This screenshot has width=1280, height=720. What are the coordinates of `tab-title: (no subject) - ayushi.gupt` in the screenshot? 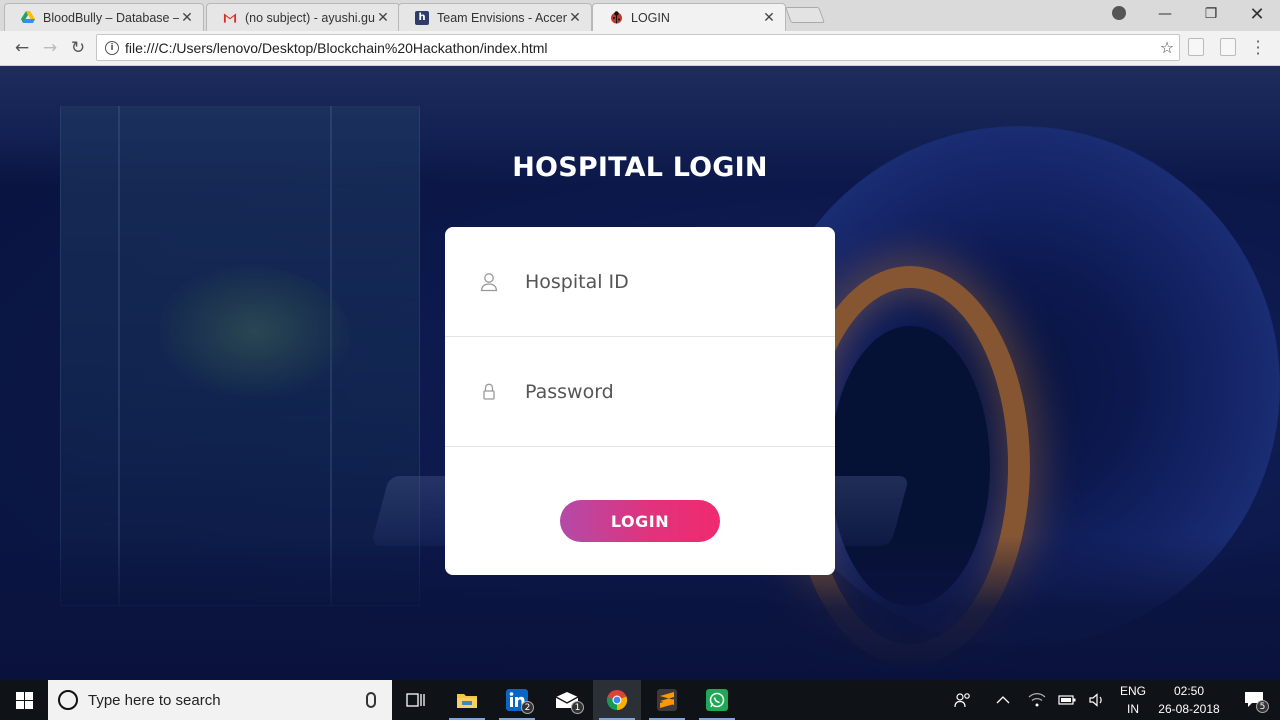 It's located at (310, 17).